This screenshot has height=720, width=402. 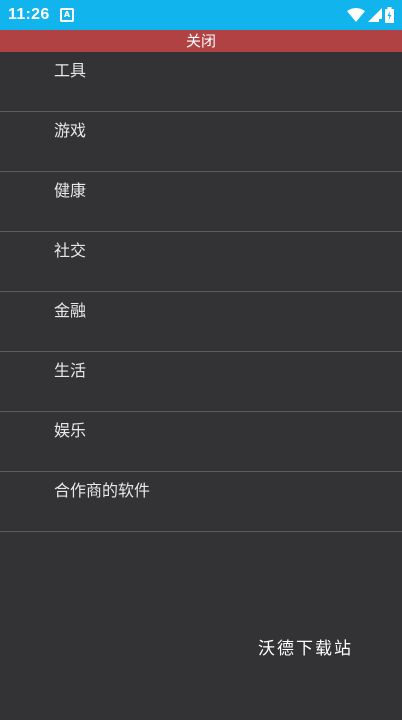 What do you see at coordinates (305, 649) in the screenshot?
I see `watermark-text: 沃德下载站` at bounding box center [305, 649].